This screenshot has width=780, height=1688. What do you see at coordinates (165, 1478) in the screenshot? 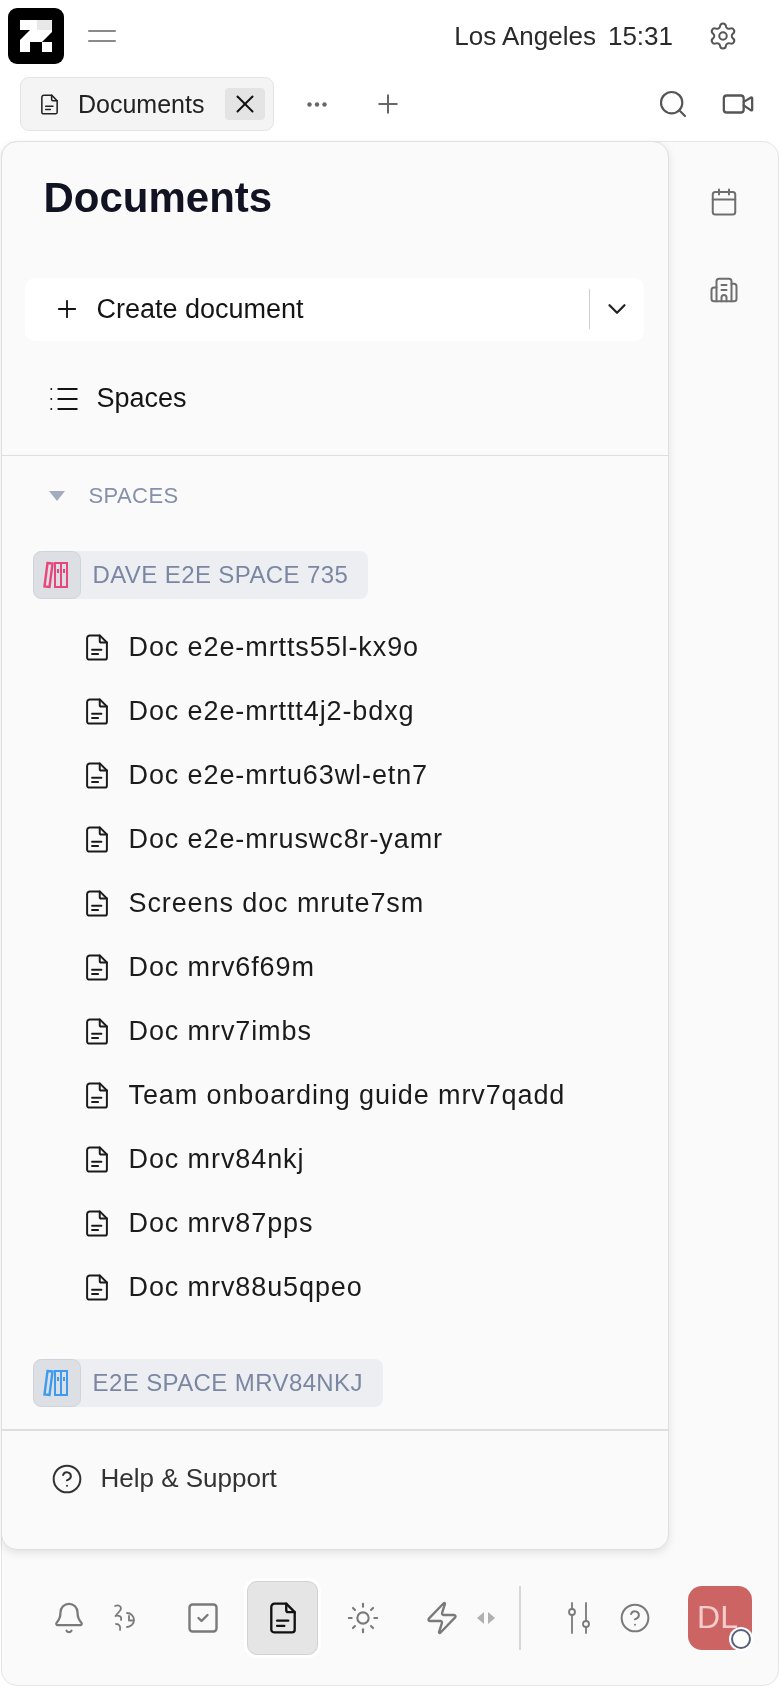
I see `help-support-link: Help & Support` at bounding box center [165, 1478].